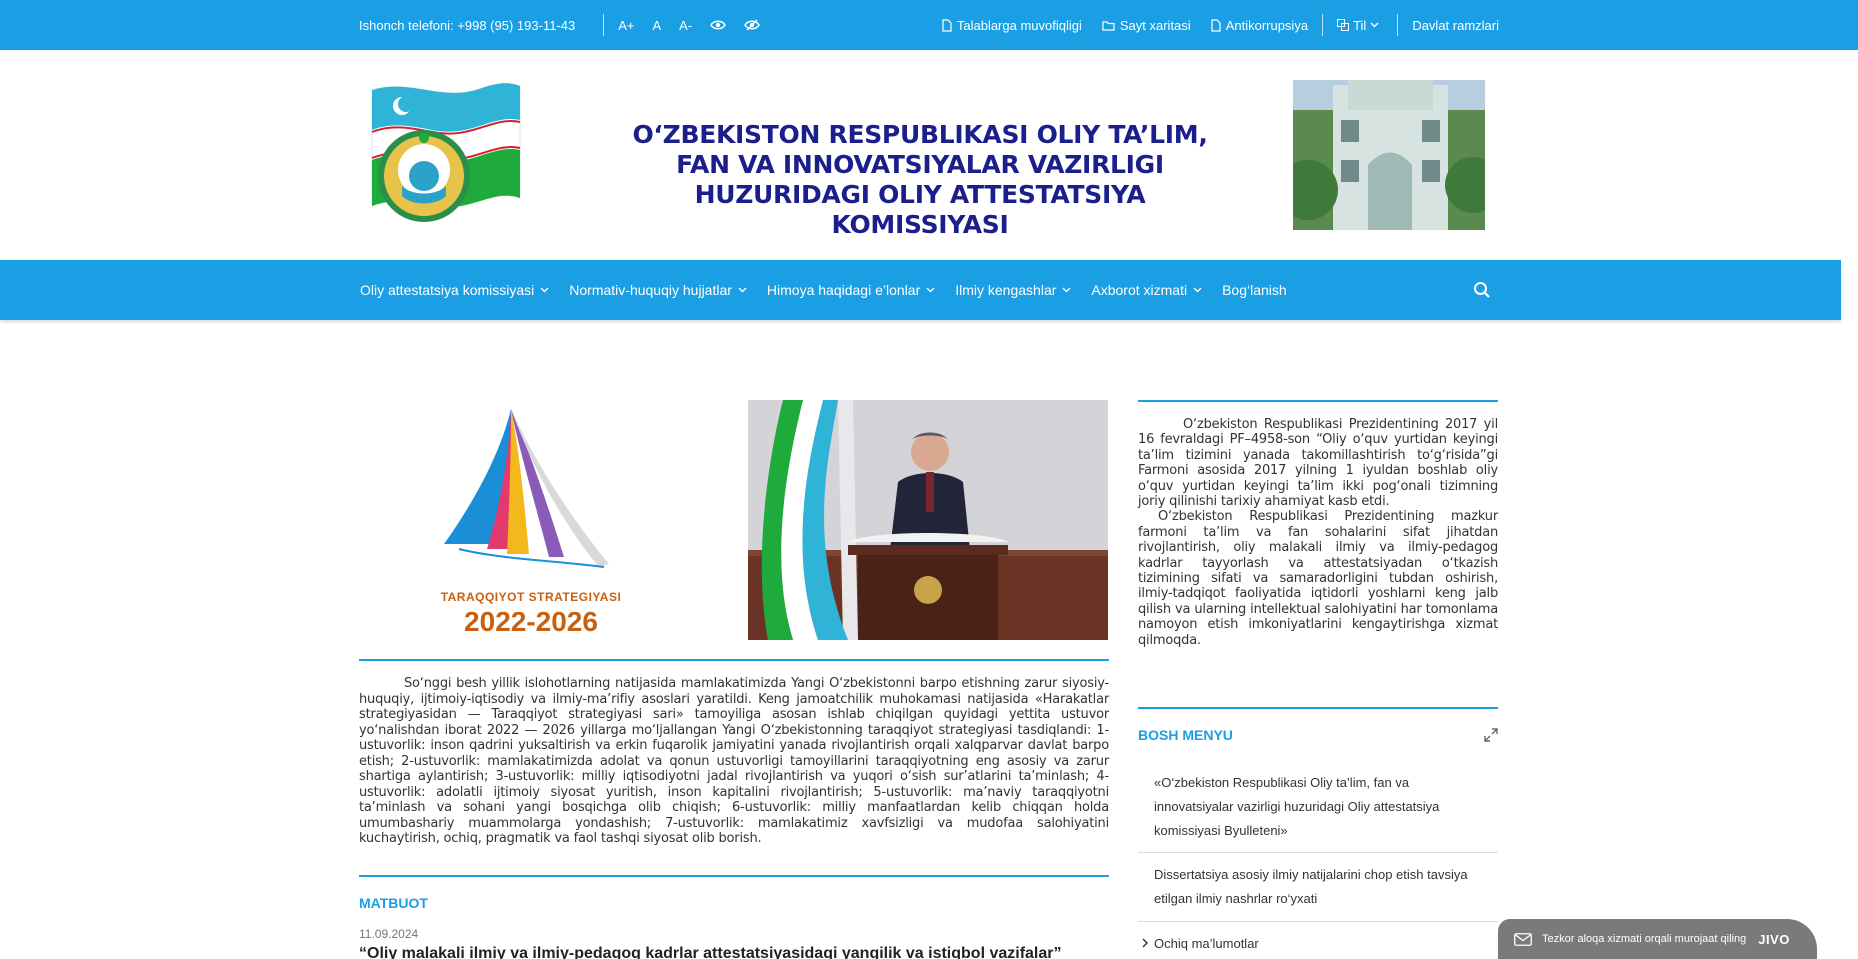 The height and width of the screenshot is (959, 1858). What do you see at coordinates (1267, 25) in the screenshot?
I see `anticorruption-label: Antikorrupsiya` at bounding box center [1267, 25].